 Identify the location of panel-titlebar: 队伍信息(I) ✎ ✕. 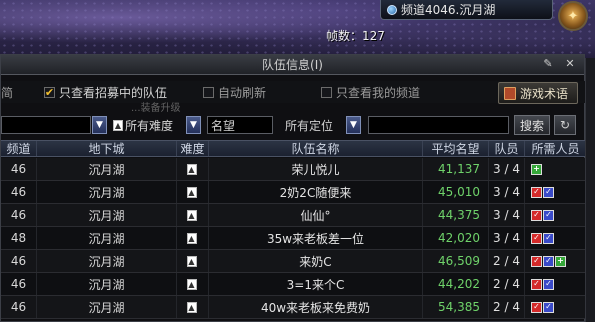
(292, 65).